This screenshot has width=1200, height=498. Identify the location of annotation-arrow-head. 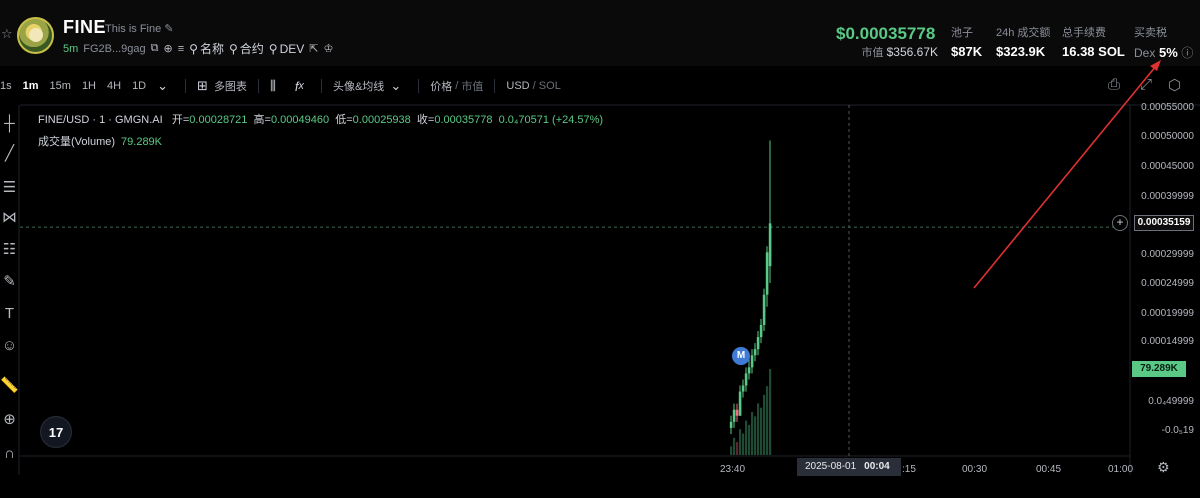
(1155, 65).